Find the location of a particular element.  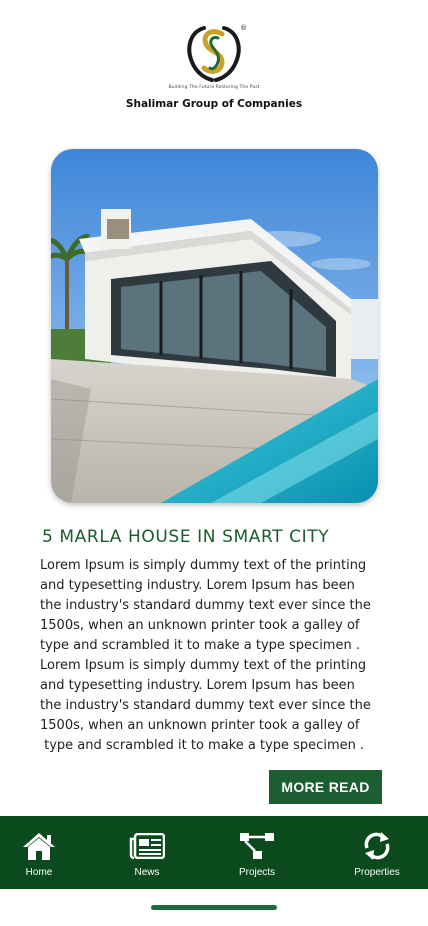

more-read-button: MORE READ is located at coordinates (325, 787).